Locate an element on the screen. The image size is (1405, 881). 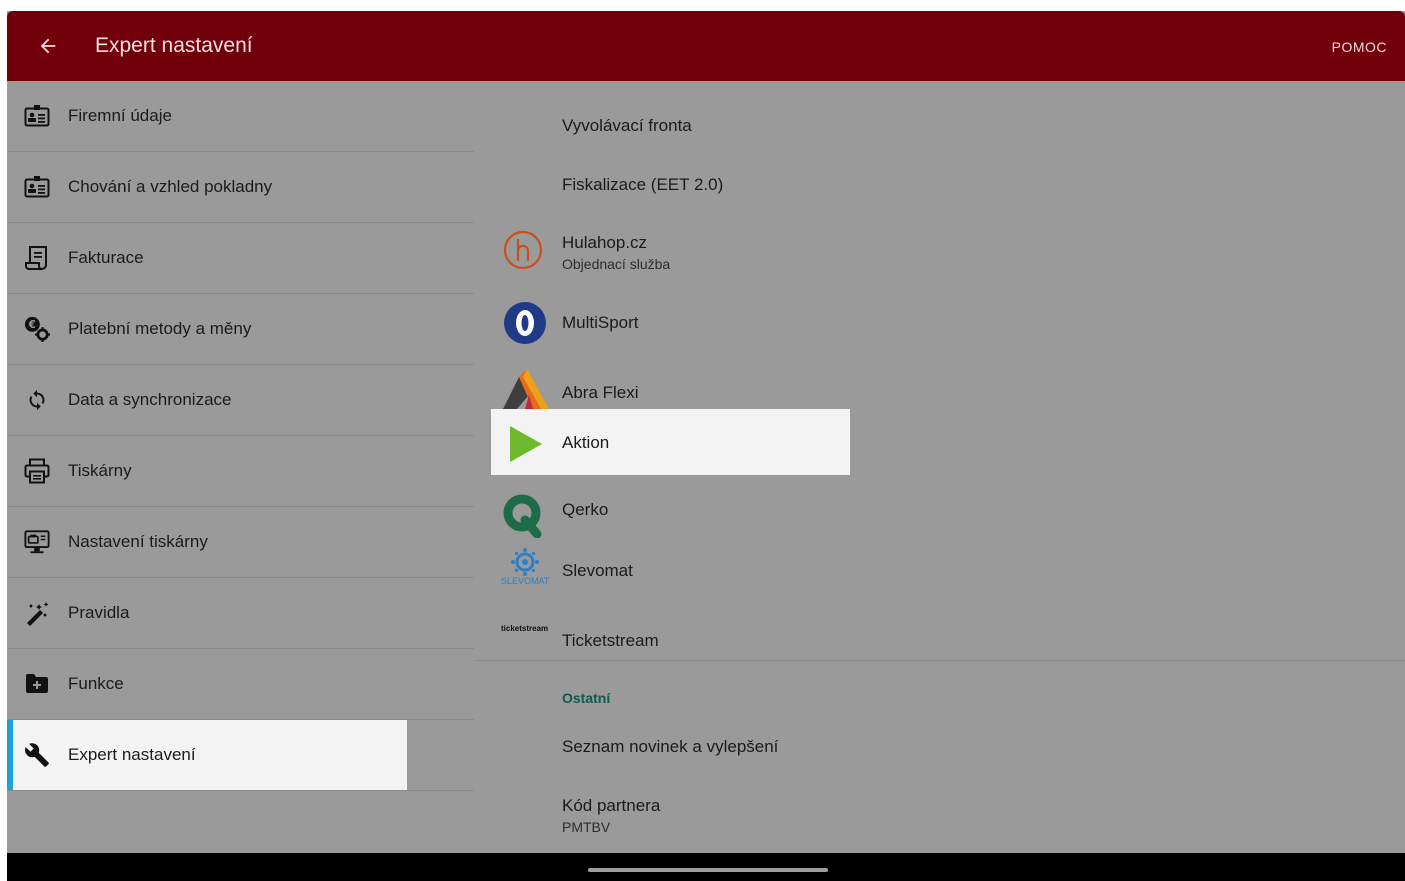
sidebar-item-invoicing: Fakturace is located at coordinates (240, 258).